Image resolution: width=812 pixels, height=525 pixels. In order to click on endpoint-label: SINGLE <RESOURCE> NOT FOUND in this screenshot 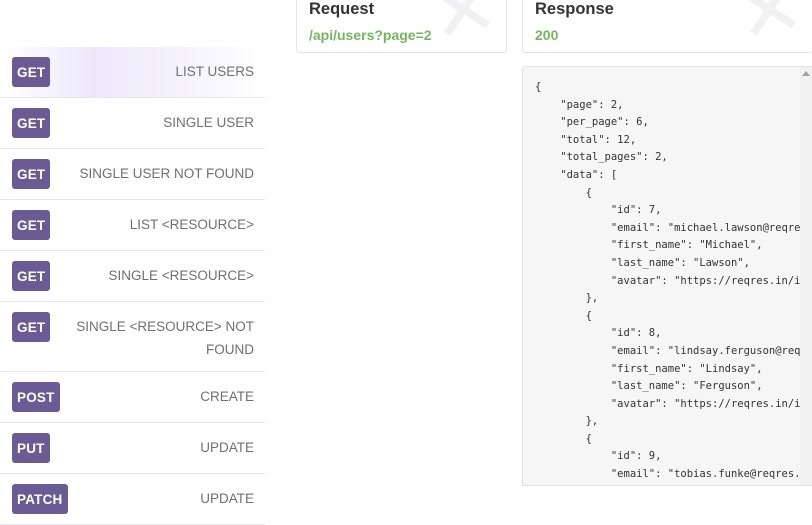, I will do `click(165, 338)`.